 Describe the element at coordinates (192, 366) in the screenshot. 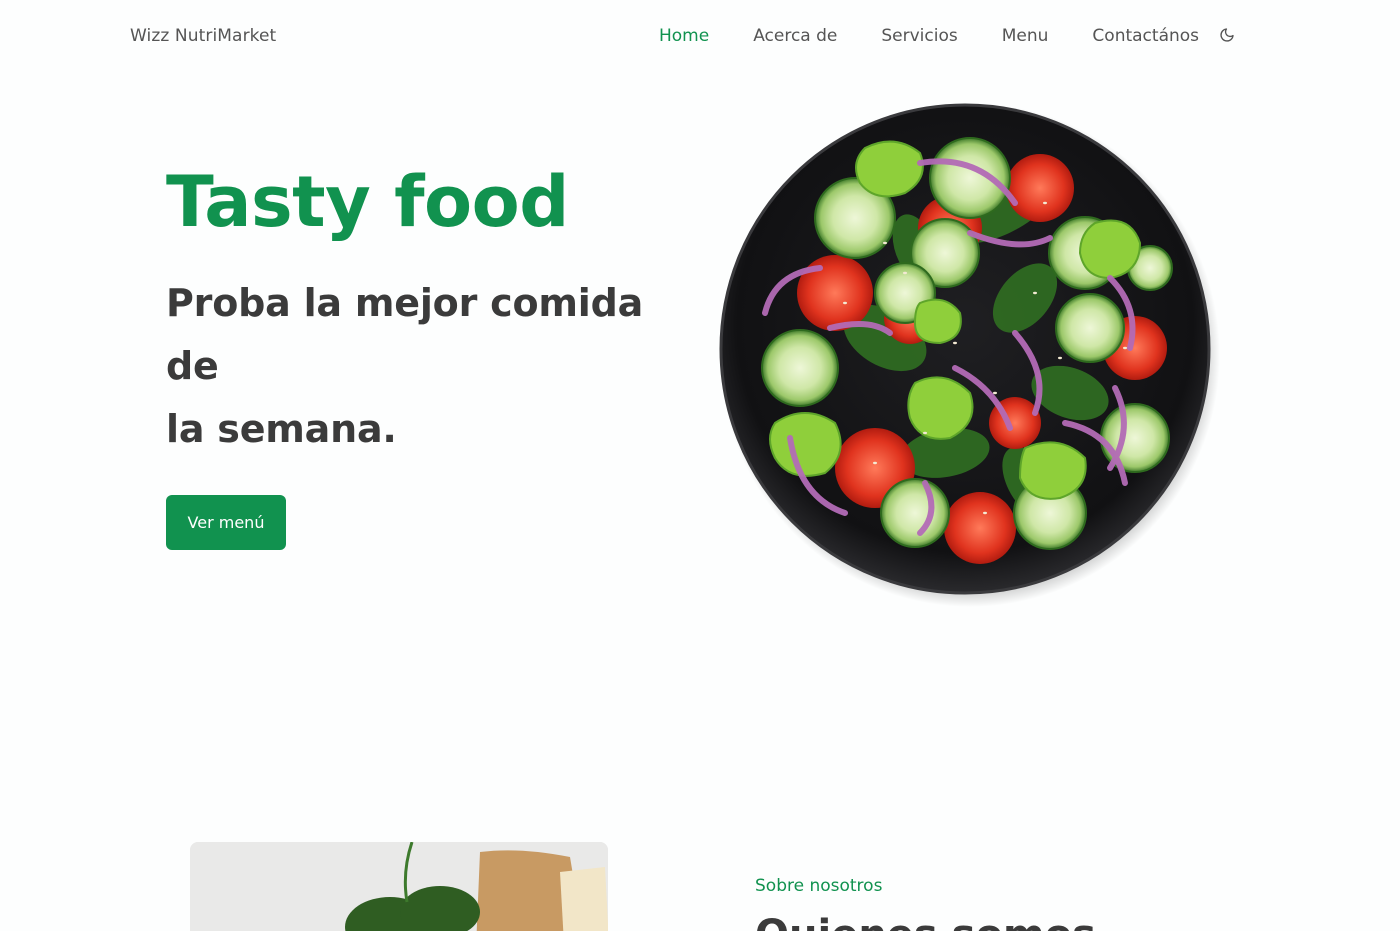

I see `hero-subtitle-line: de` at that location.